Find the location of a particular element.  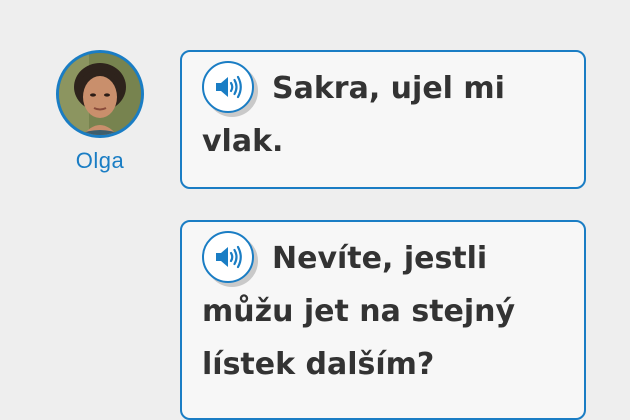

avatar is located at coordinates (100, 94).